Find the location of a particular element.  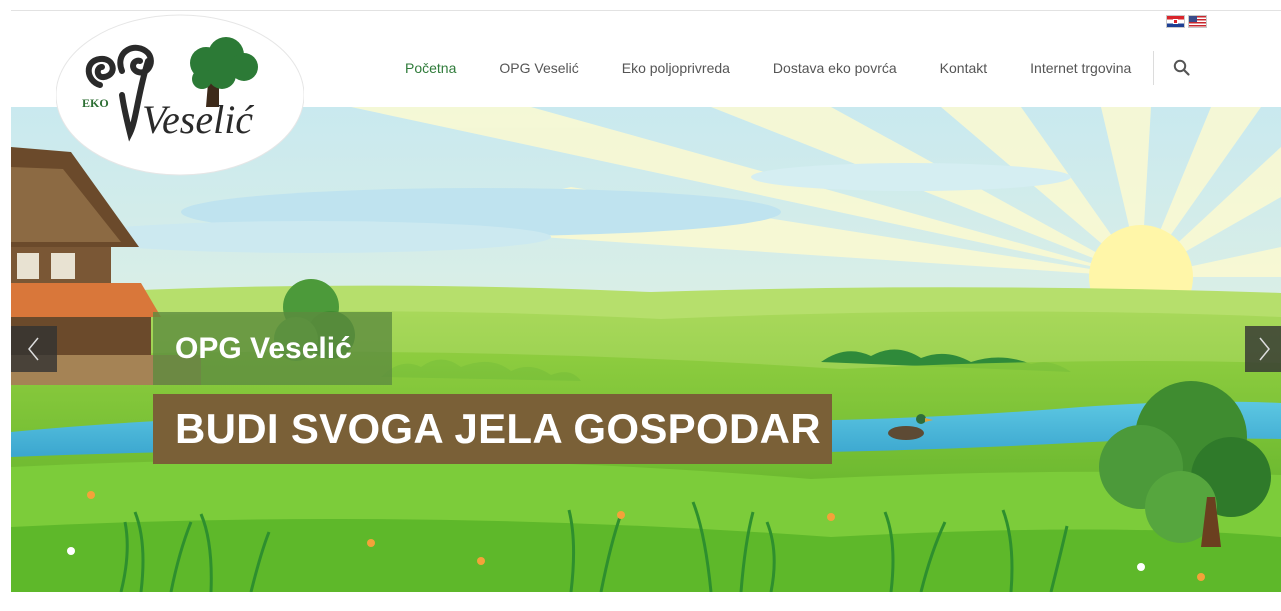

search-icon is located at coordinates (1182, 68).